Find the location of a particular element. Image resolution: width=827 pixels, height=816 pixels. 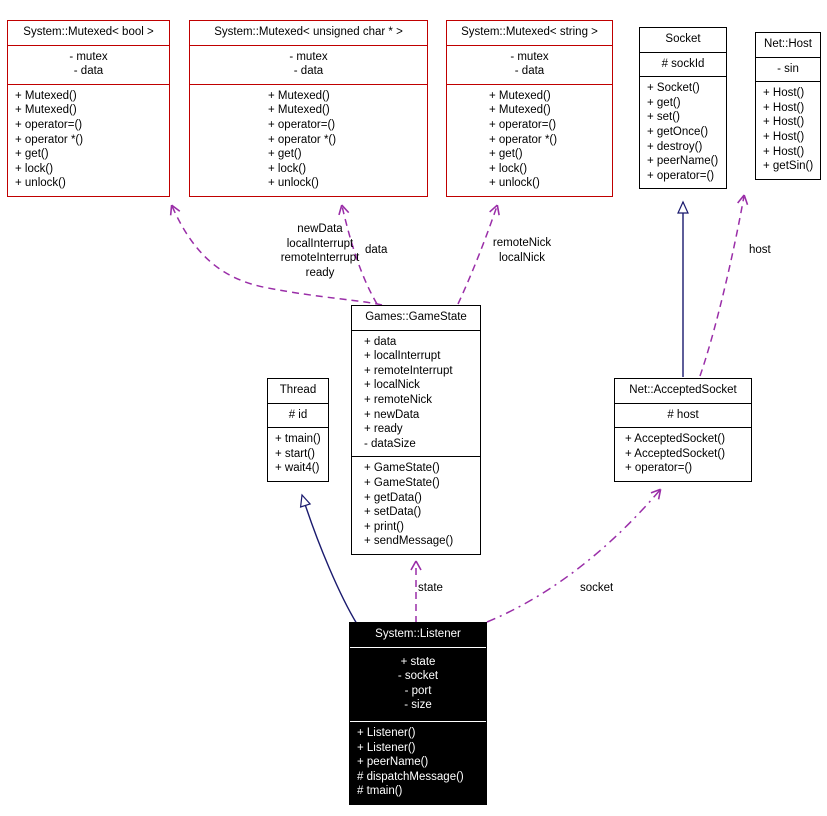

operation-row: + wait4() is located at coordinates (297, 468).